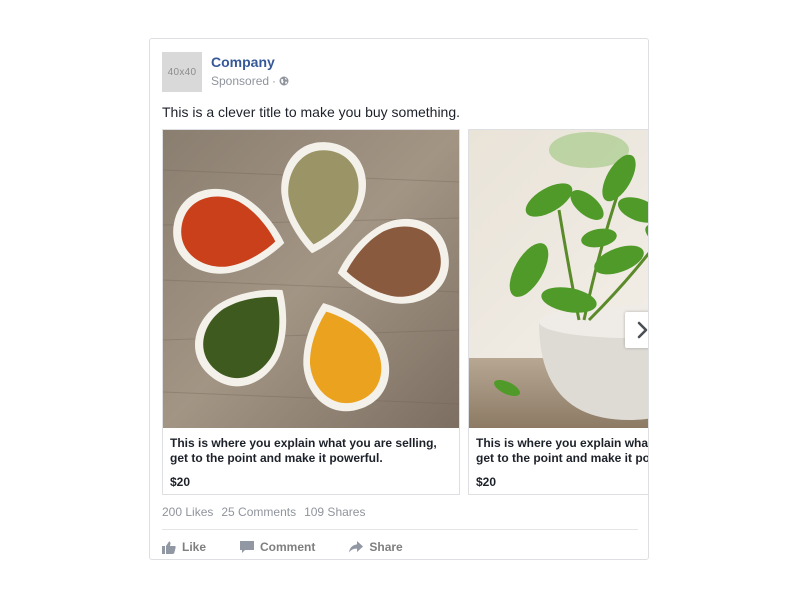 Image resolution: width=800 pixels, height=600 pixels. I want to click on header-text: Company Sponsored ·, so click(250, 71).